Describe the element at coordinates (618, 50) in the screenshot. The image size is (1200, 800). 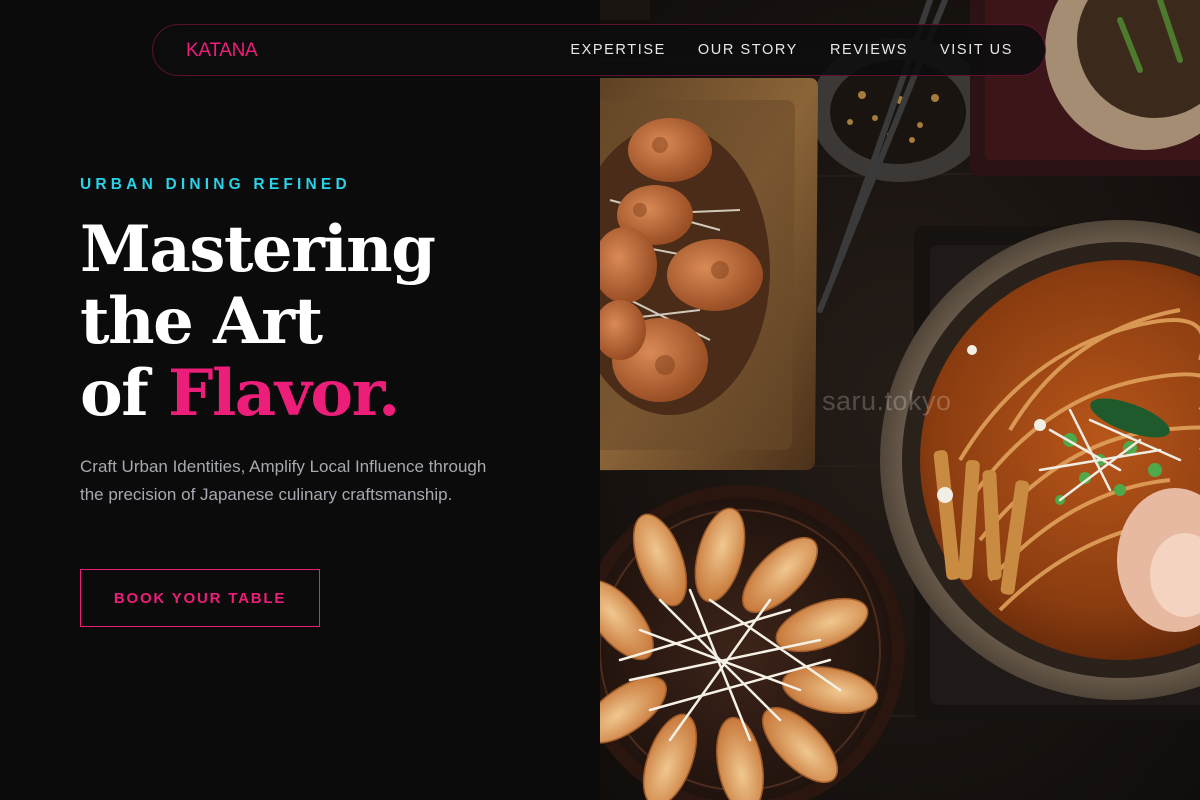
I see `nav-link-expertise: EXPERTISE` at that location.